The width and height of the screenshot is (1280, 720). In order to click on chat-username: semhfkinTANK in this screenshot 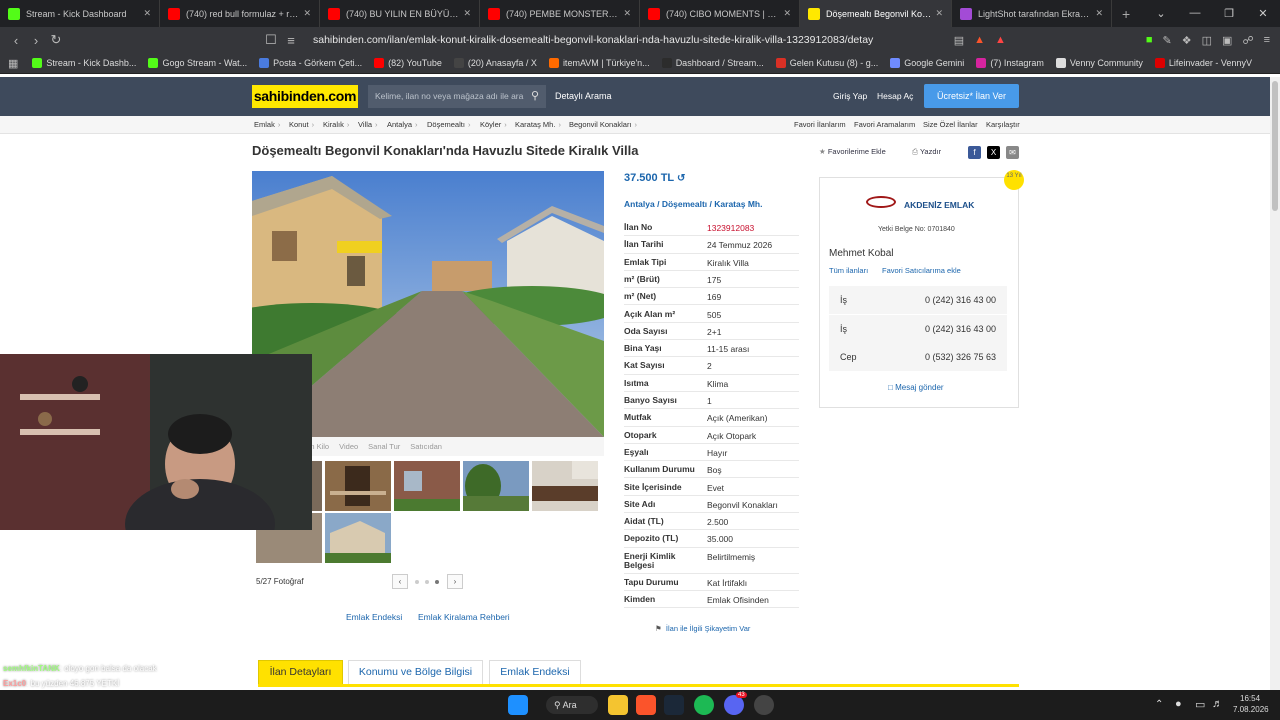, I will do `click(31, 668)`.